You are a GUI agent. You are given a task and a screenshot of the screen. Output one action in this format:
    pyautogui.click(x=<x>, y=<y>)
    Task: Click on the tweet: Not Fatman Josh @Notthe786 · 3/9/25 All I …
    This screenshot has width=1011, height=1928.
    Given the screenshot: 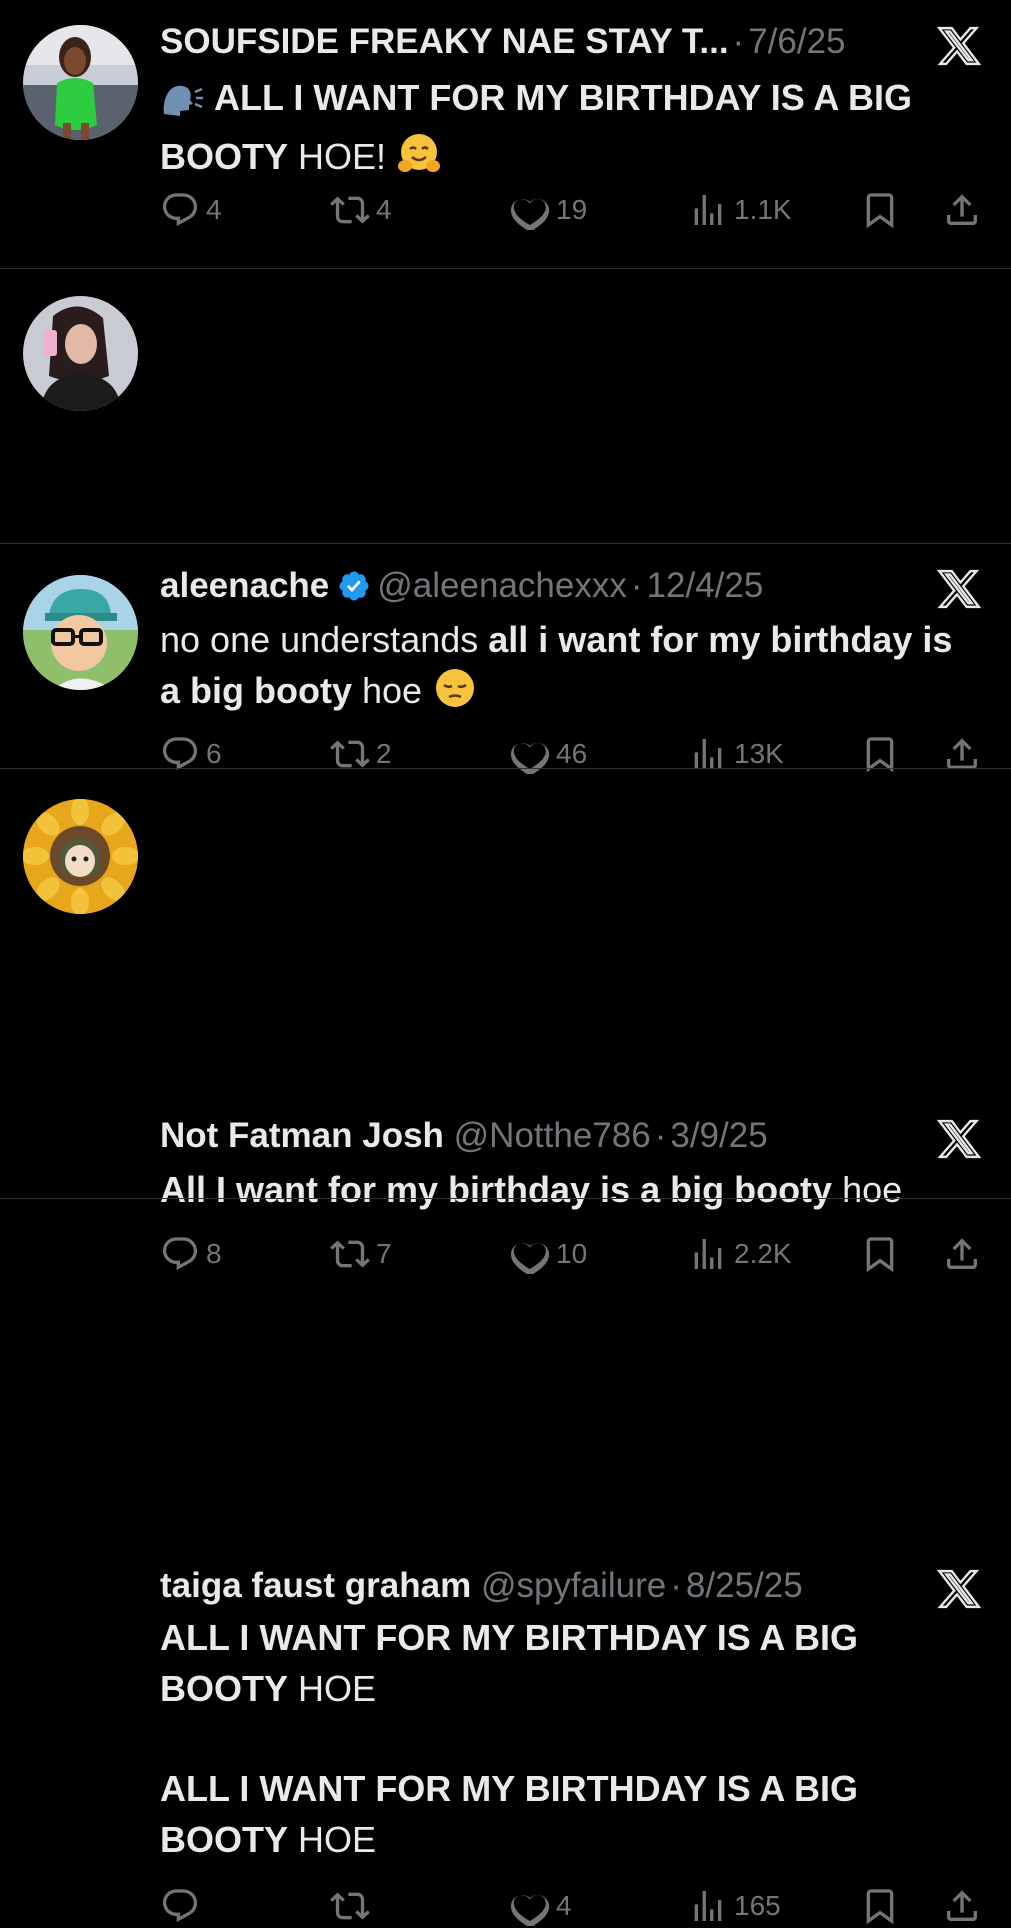 What is the action you would take?
    pyautogui.click(x=505, y=656)
    